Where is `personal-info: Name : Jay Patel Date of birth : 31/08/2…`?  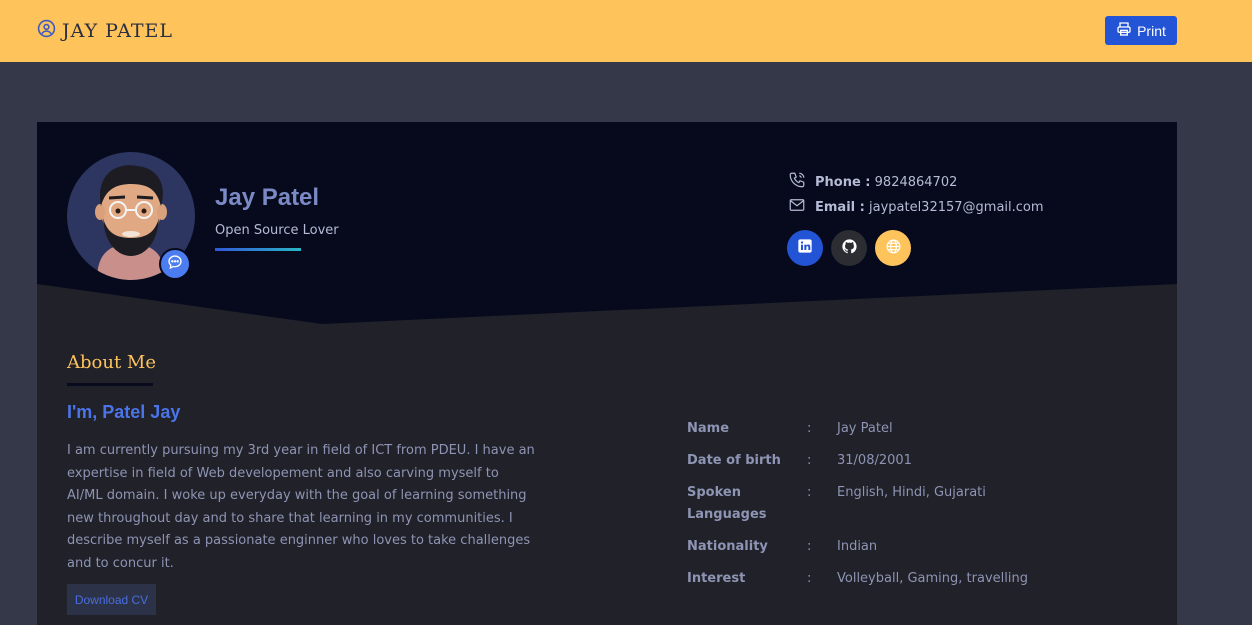 personal-info: Name : Jay Patel Date of birth : 31/08/2… is located at coordinates (857, 509).